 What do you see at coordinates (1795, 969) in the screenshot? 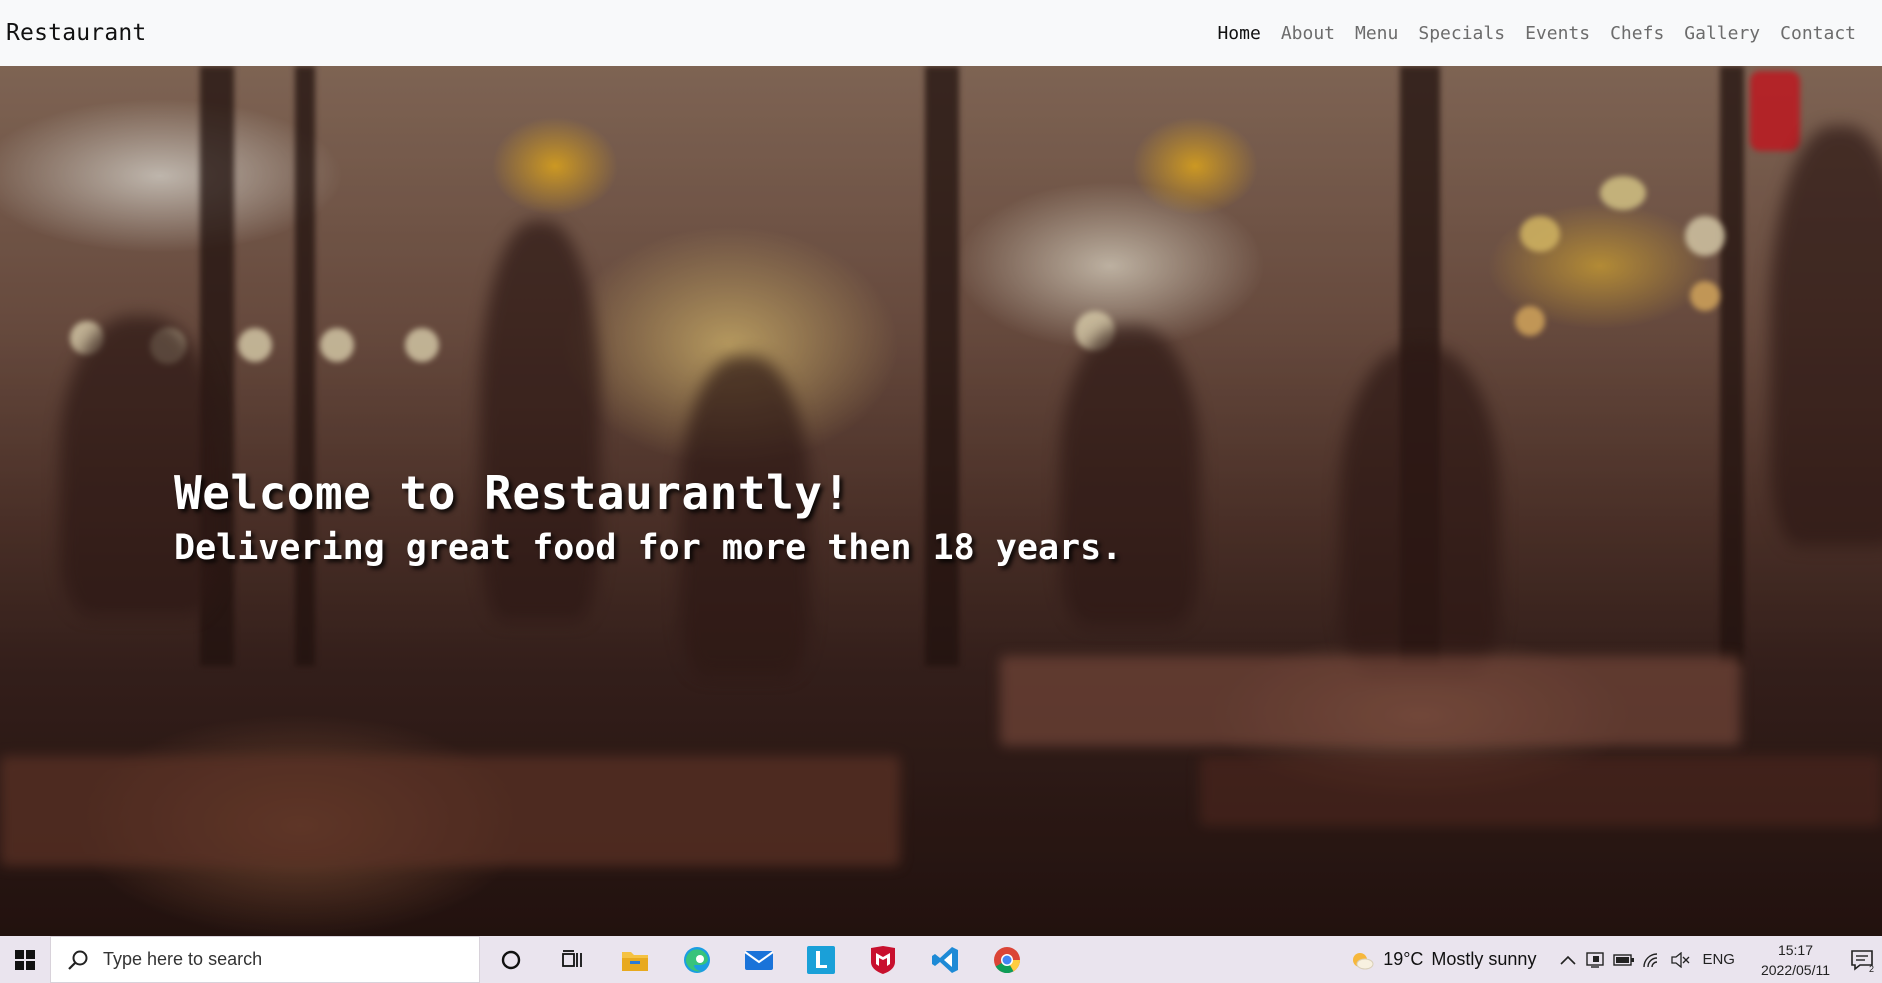
I see `clock-date: 2022/05/11` at bounding box center [1795, 969].